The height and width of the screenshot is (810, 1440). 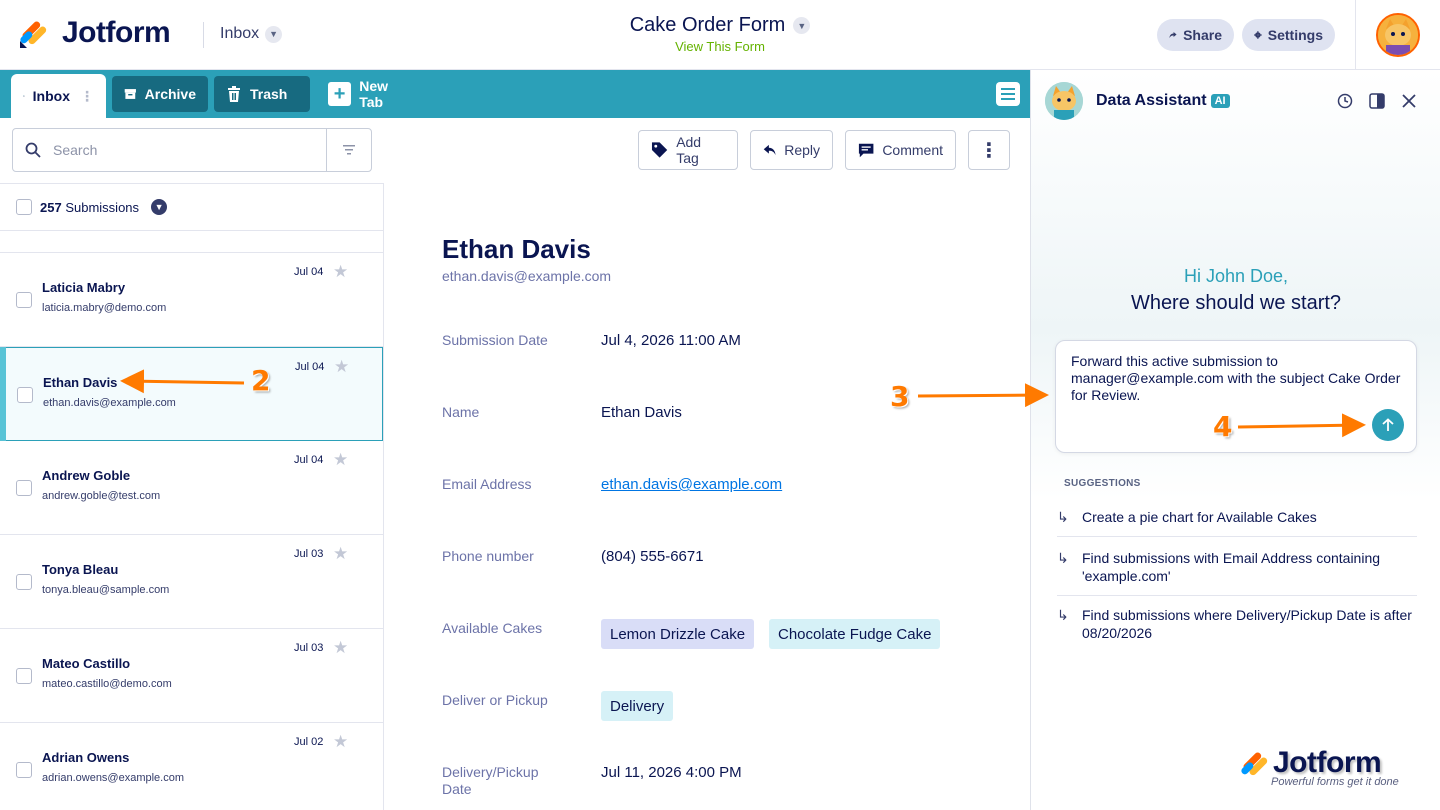 What do you see at coordinates (261, 380) in the screenshot?
I see `annotation-number-2: 2` at bounding box center [261, 380].